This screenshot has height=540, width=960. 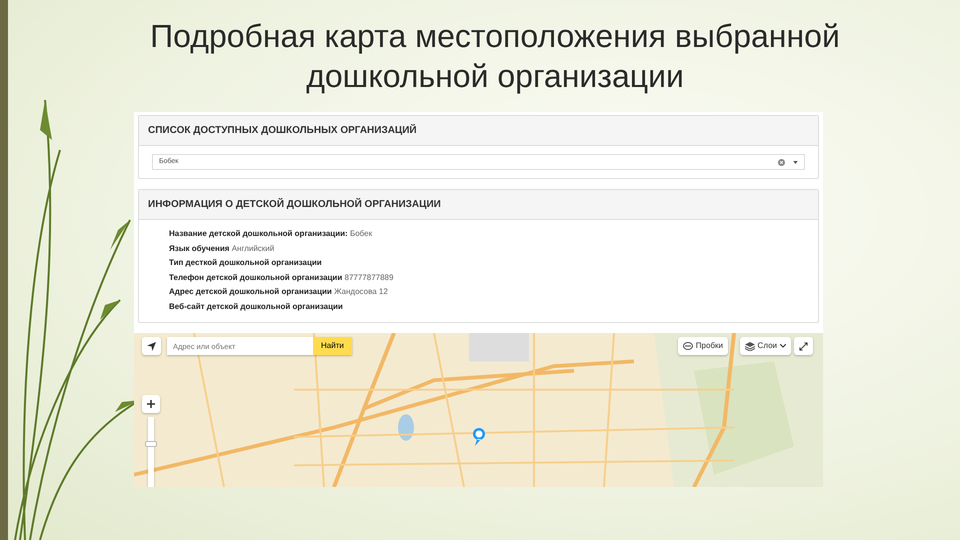 I want to click on chevron-icon, so click(x=783, y=346).